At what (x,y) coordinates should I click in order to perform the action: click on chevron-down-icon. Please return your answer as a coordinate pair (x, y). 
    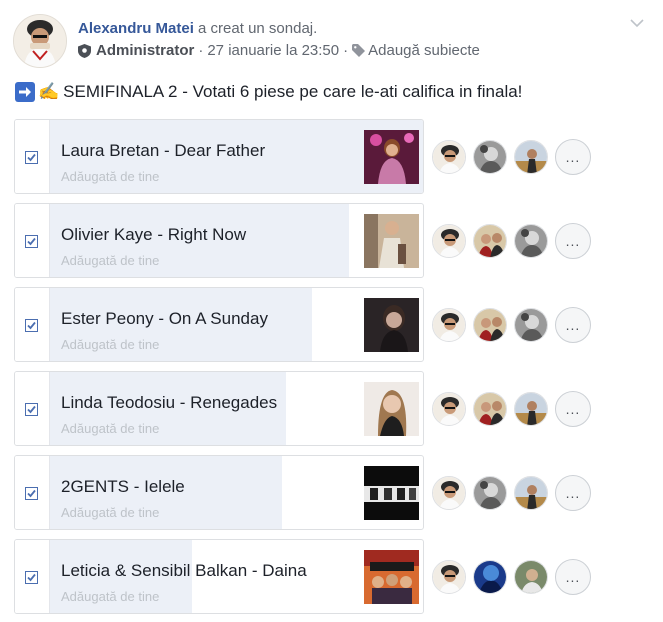
    Looking at the image, I should click on (637, 23).